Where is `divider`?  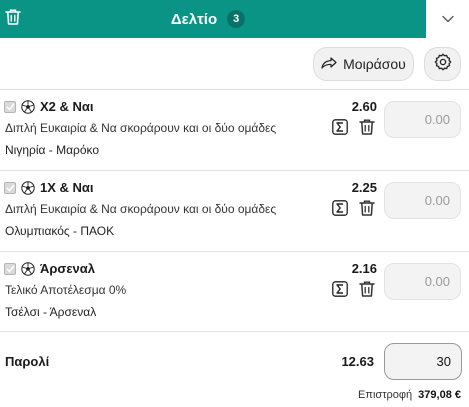
divider is located at coordinates (234, 331).